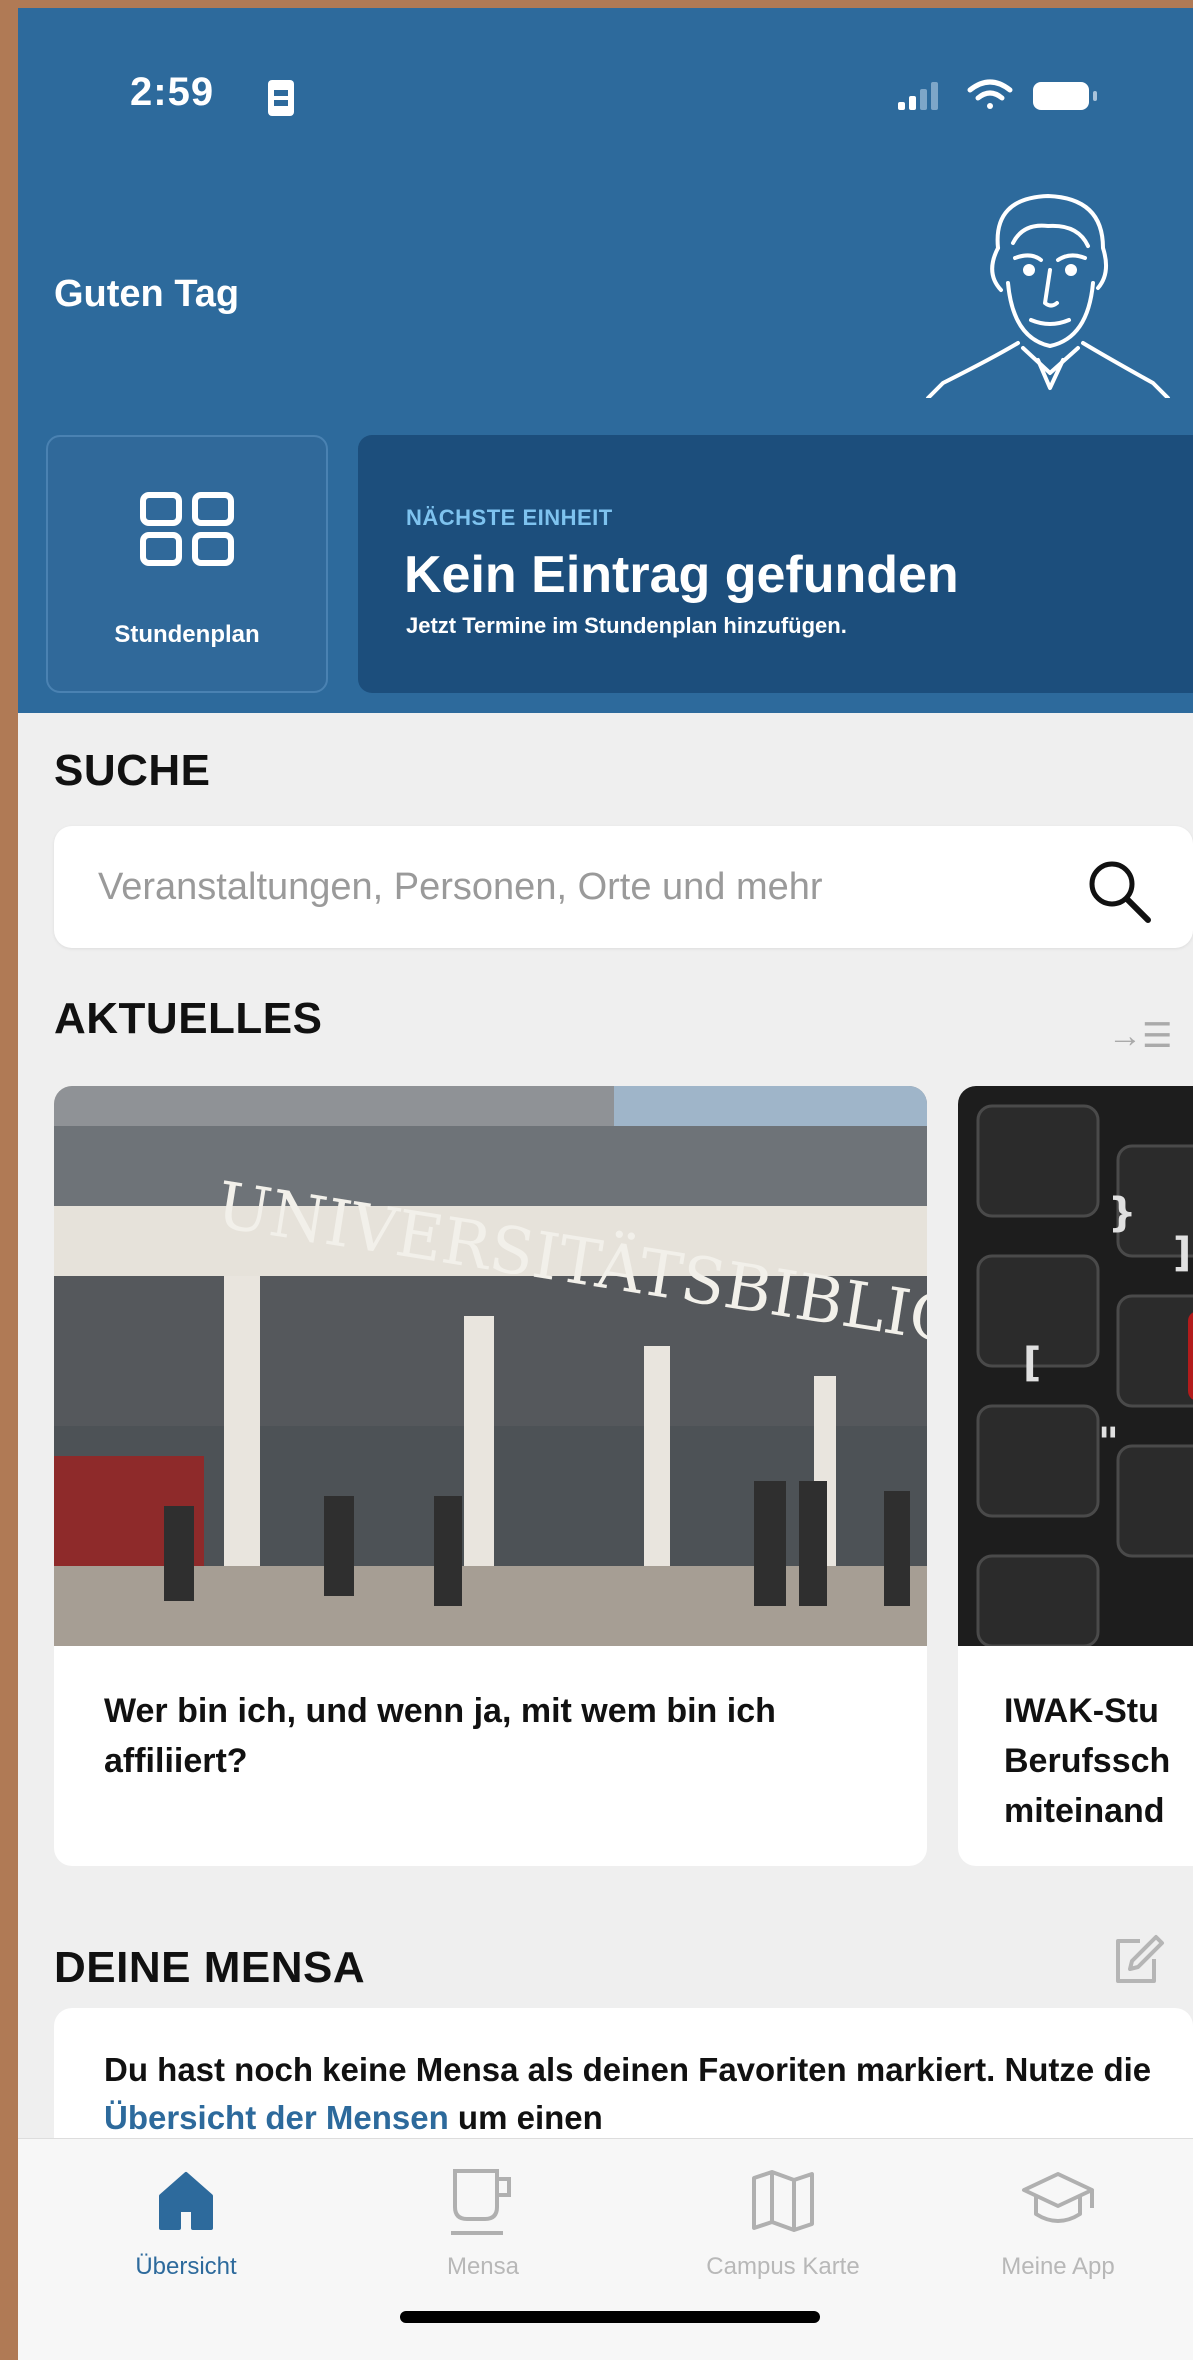 The image size is (1193, 2360). What do you see at coordinates (1065, 96) in the screenshot?
I see `battery-icon` at bounding box center [1065, 96].